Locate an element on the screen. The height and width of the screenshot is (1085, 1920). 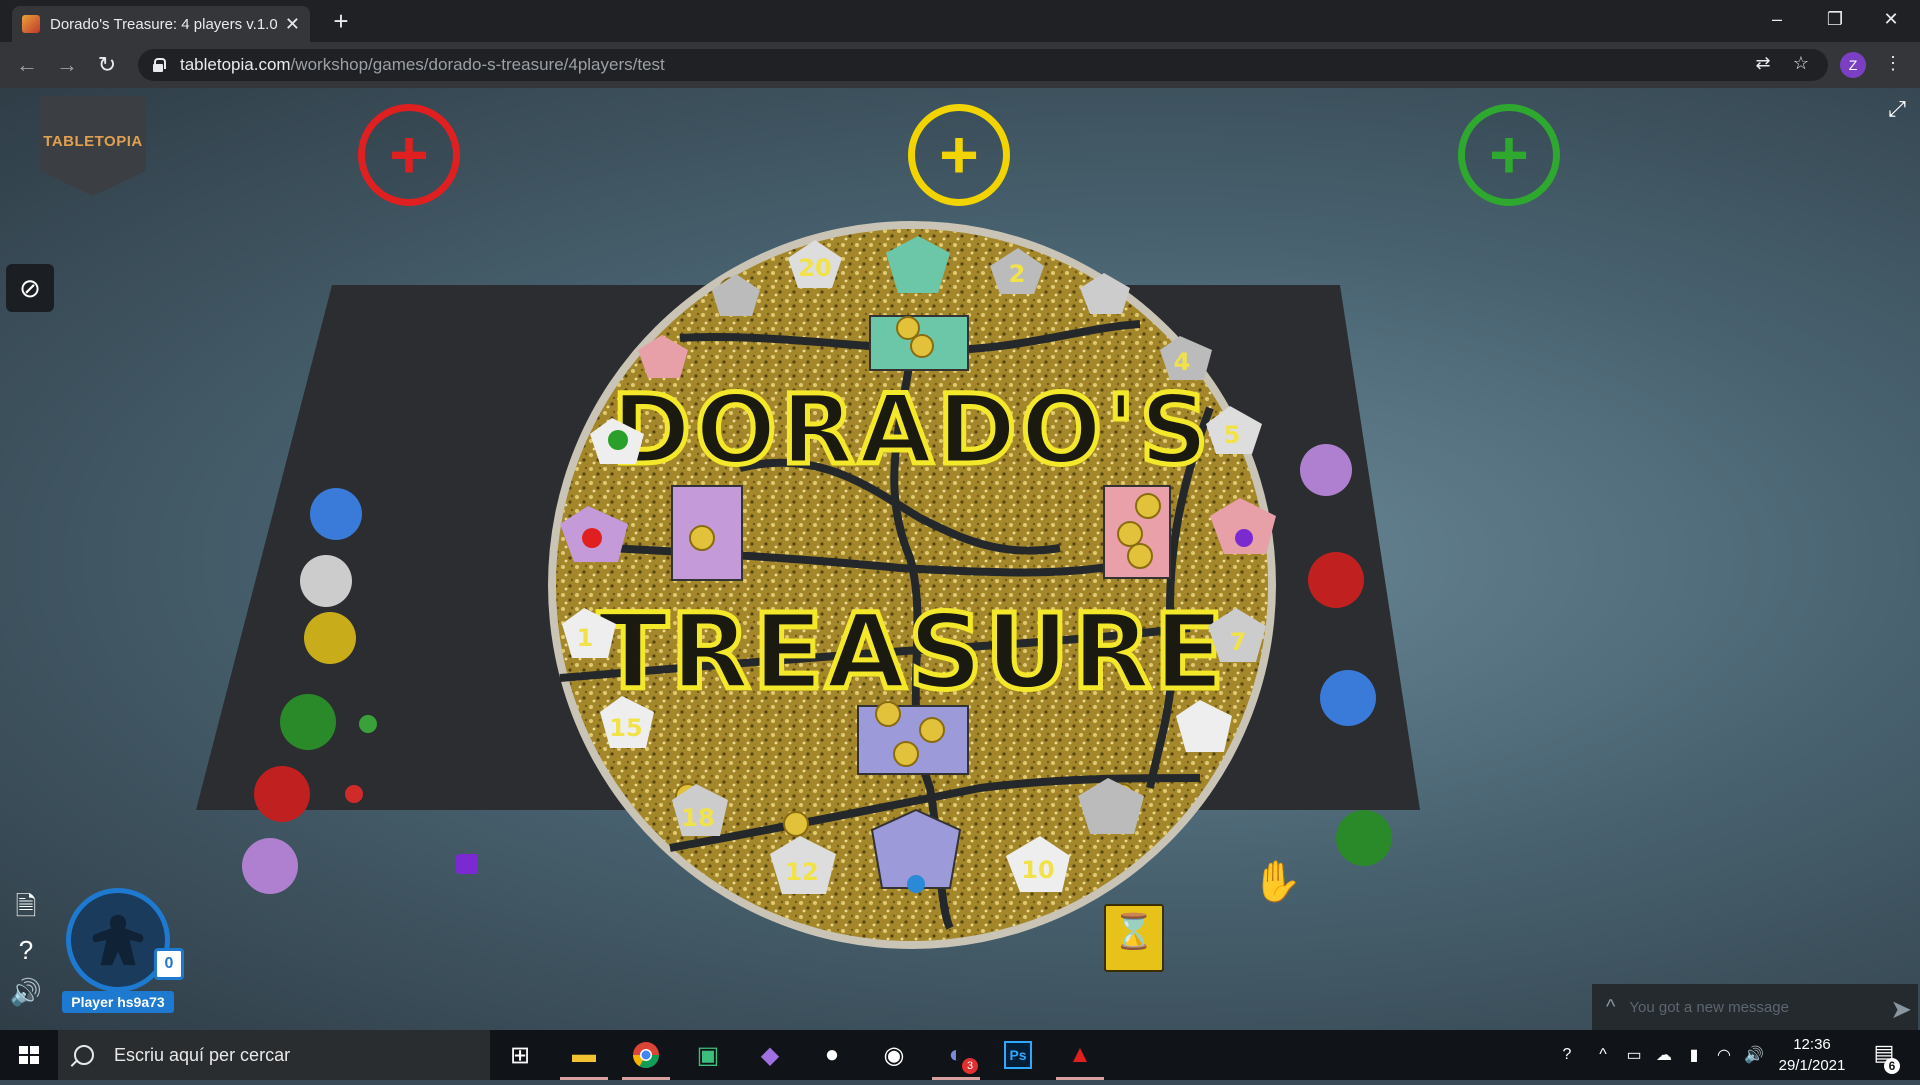
new-tab-button: + is located at coordinates (341, 21).